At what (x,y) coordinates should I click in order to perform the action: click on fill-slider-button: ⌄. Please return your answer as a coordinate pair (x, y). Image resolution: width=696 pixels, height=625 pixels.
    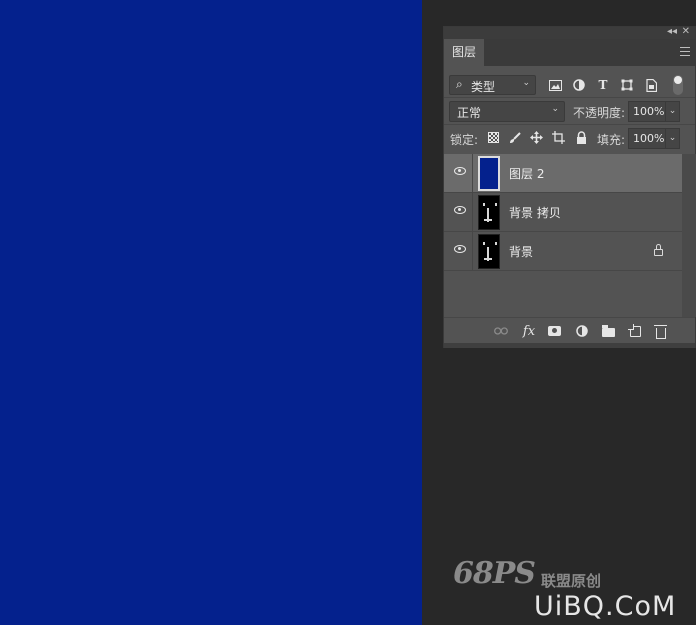
    Looking at the image, I should click on (673, 138).